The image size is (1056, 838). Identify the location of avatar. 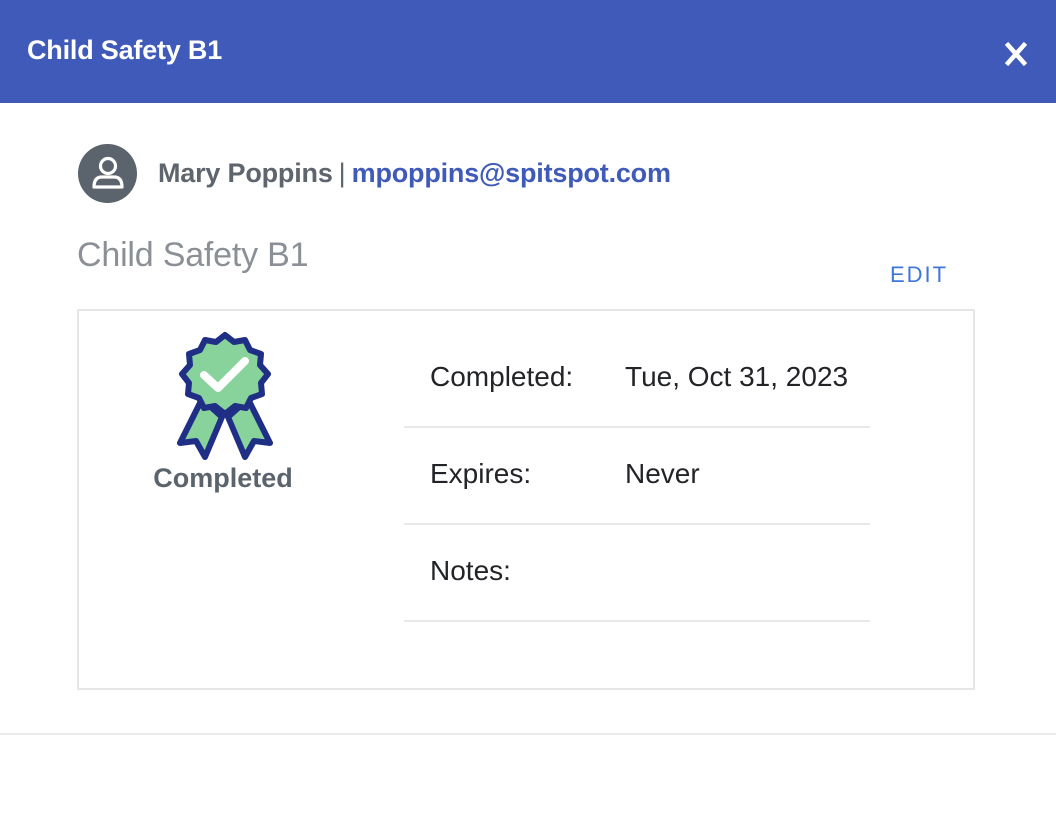
(107, 173).